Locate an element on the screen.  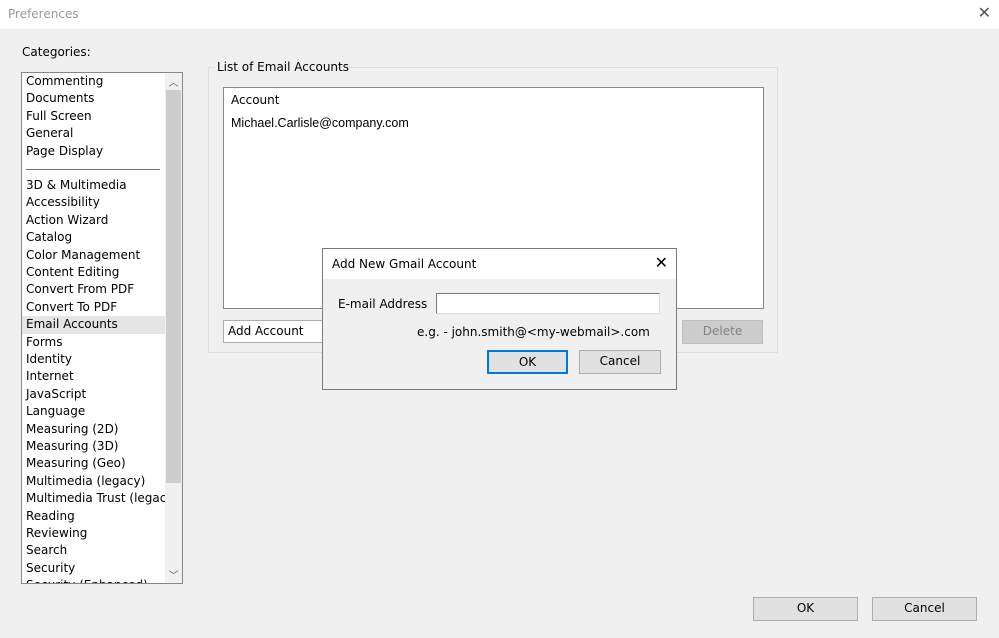
cancel-button: Cancel is located at coordinates (924, 609).